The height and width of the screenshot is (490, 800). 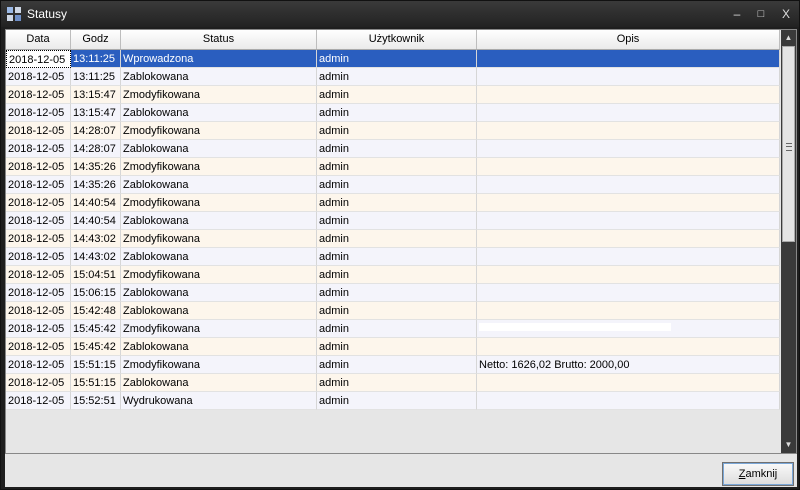 What do you see at coordinates (219, 401) in the screenshot?
I see `table-cell-col-status: Wydrukowana` at bounding box center [219, 401].